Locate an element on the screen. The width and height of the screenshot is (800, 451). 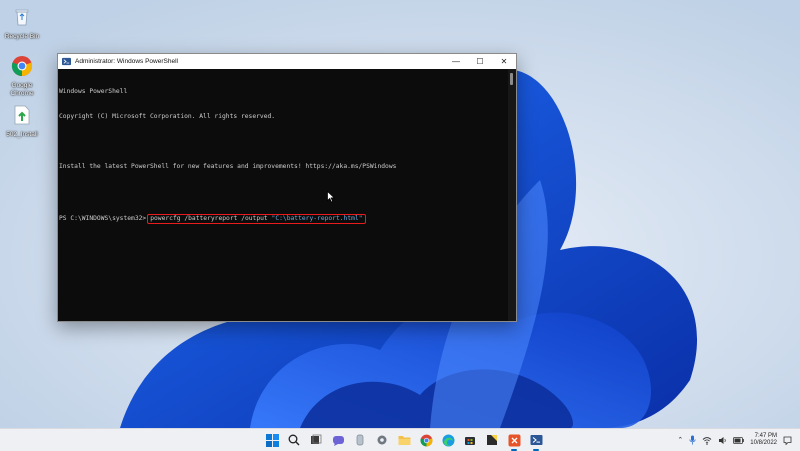
store-button is located at coordinates (470, 440).